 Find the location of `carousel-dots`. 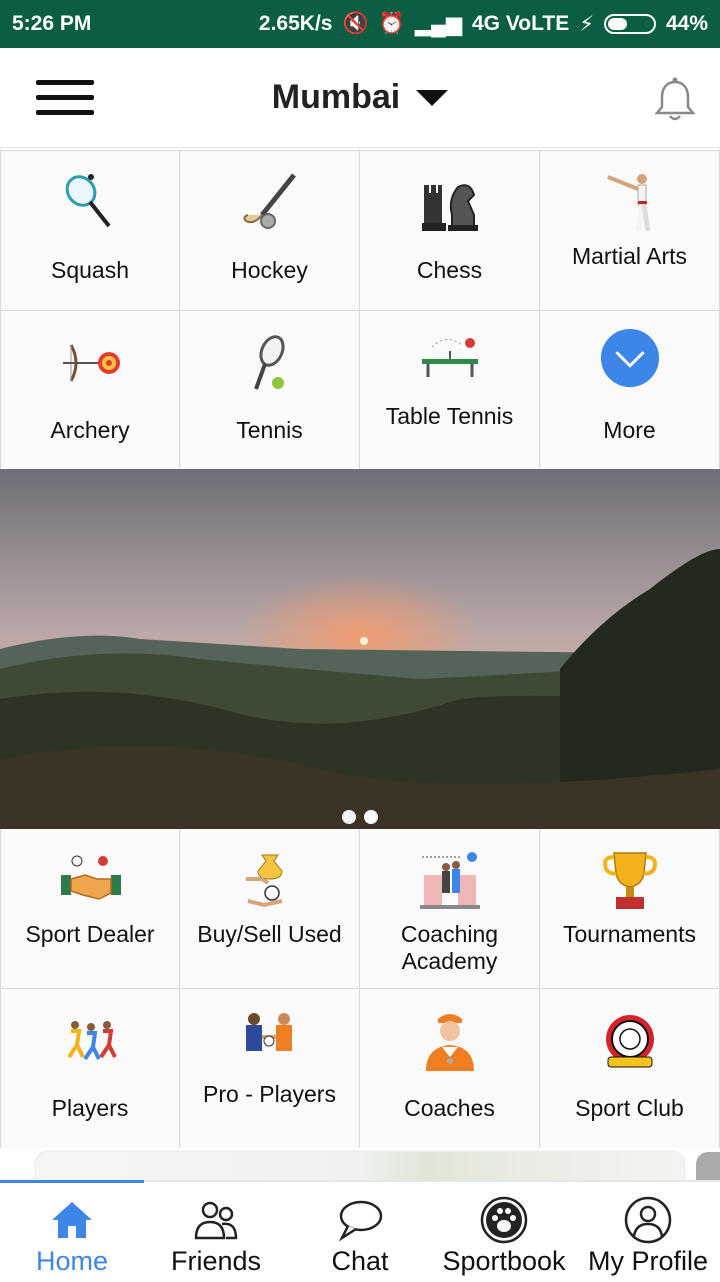

carousel-dots is located at coordinates (360, 819).